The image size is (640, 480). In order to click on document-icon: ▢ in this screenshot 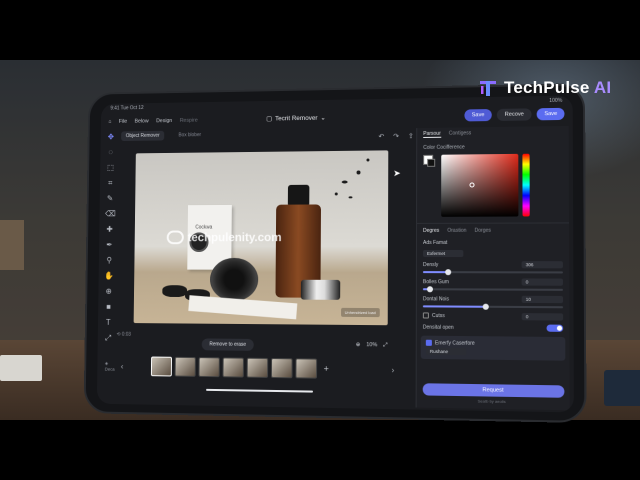, I will do `click(269, 119)`.